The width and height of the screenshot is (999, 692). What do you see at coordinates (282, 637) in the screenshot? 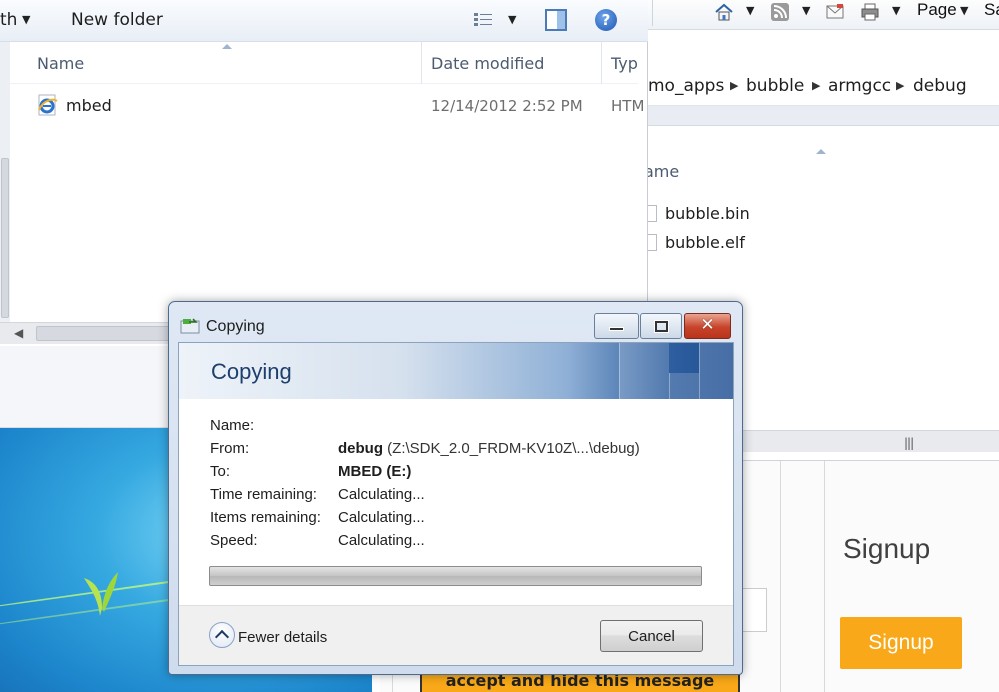
I see `fewer-details-toggle: Fewer details` at bounding box center [282, 637].